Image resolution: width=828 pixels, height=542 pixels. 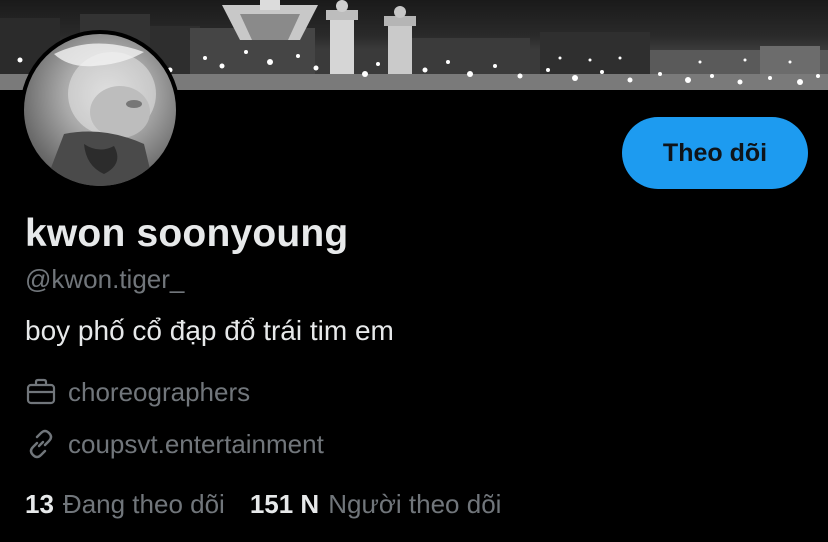 What do you see at coordinates (196, 444) in the screenshot?
I see `website-link: coupsvt.entertainment` at bounding box center [196, 444].